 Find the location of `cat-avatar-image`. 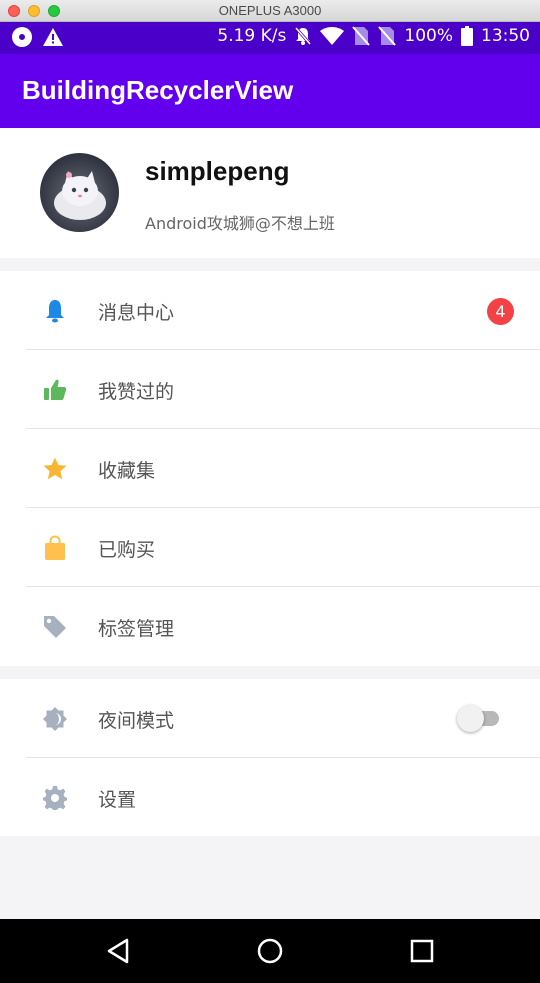

cat-avatar-image is located at coordinates (80, 195).